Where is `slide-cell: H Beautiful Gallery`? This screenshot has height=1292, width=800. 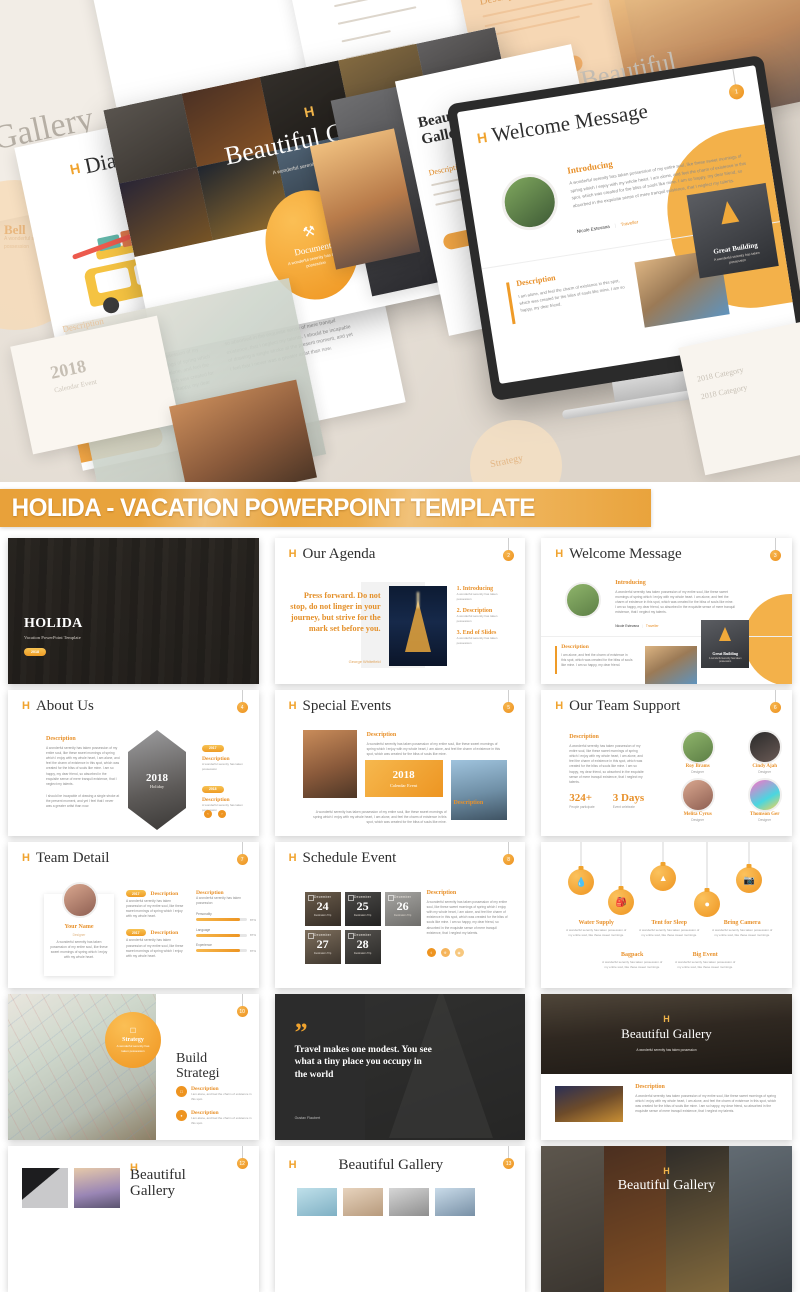 slide-cell: H Beautiful Gallery is located at coordinates (666, 1216).